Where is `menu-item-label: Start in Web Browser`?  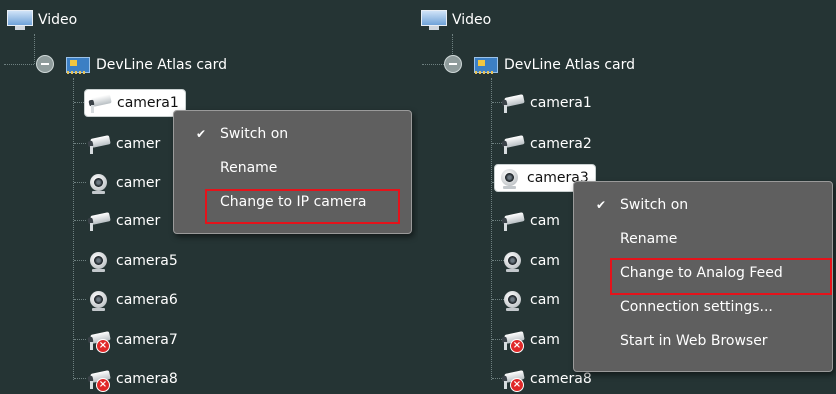 menu-item-label: Start in Web Browser is located at coordinates (694, 341).